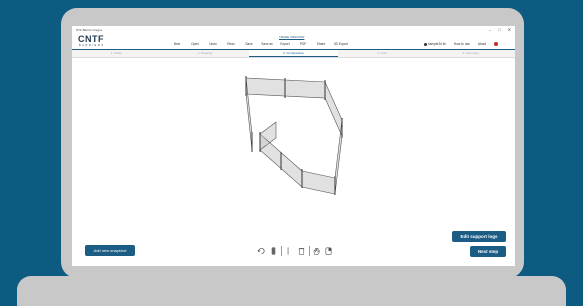  What do you see at coordinates (293, 30) in the screenshot?
I see `window-titlebar: NTF Barrier Integra – □ ✕` at bounding box center [293, 30].